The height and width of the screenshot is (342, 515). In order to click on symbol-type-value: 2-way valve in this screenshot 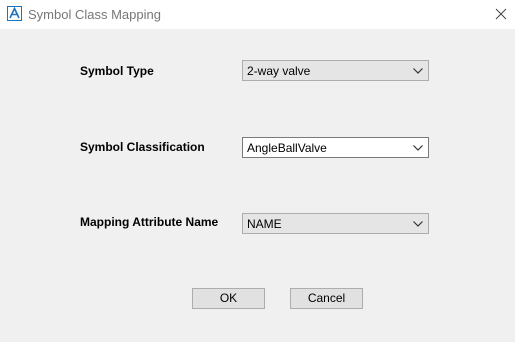, I will do `click(279, 71)`.